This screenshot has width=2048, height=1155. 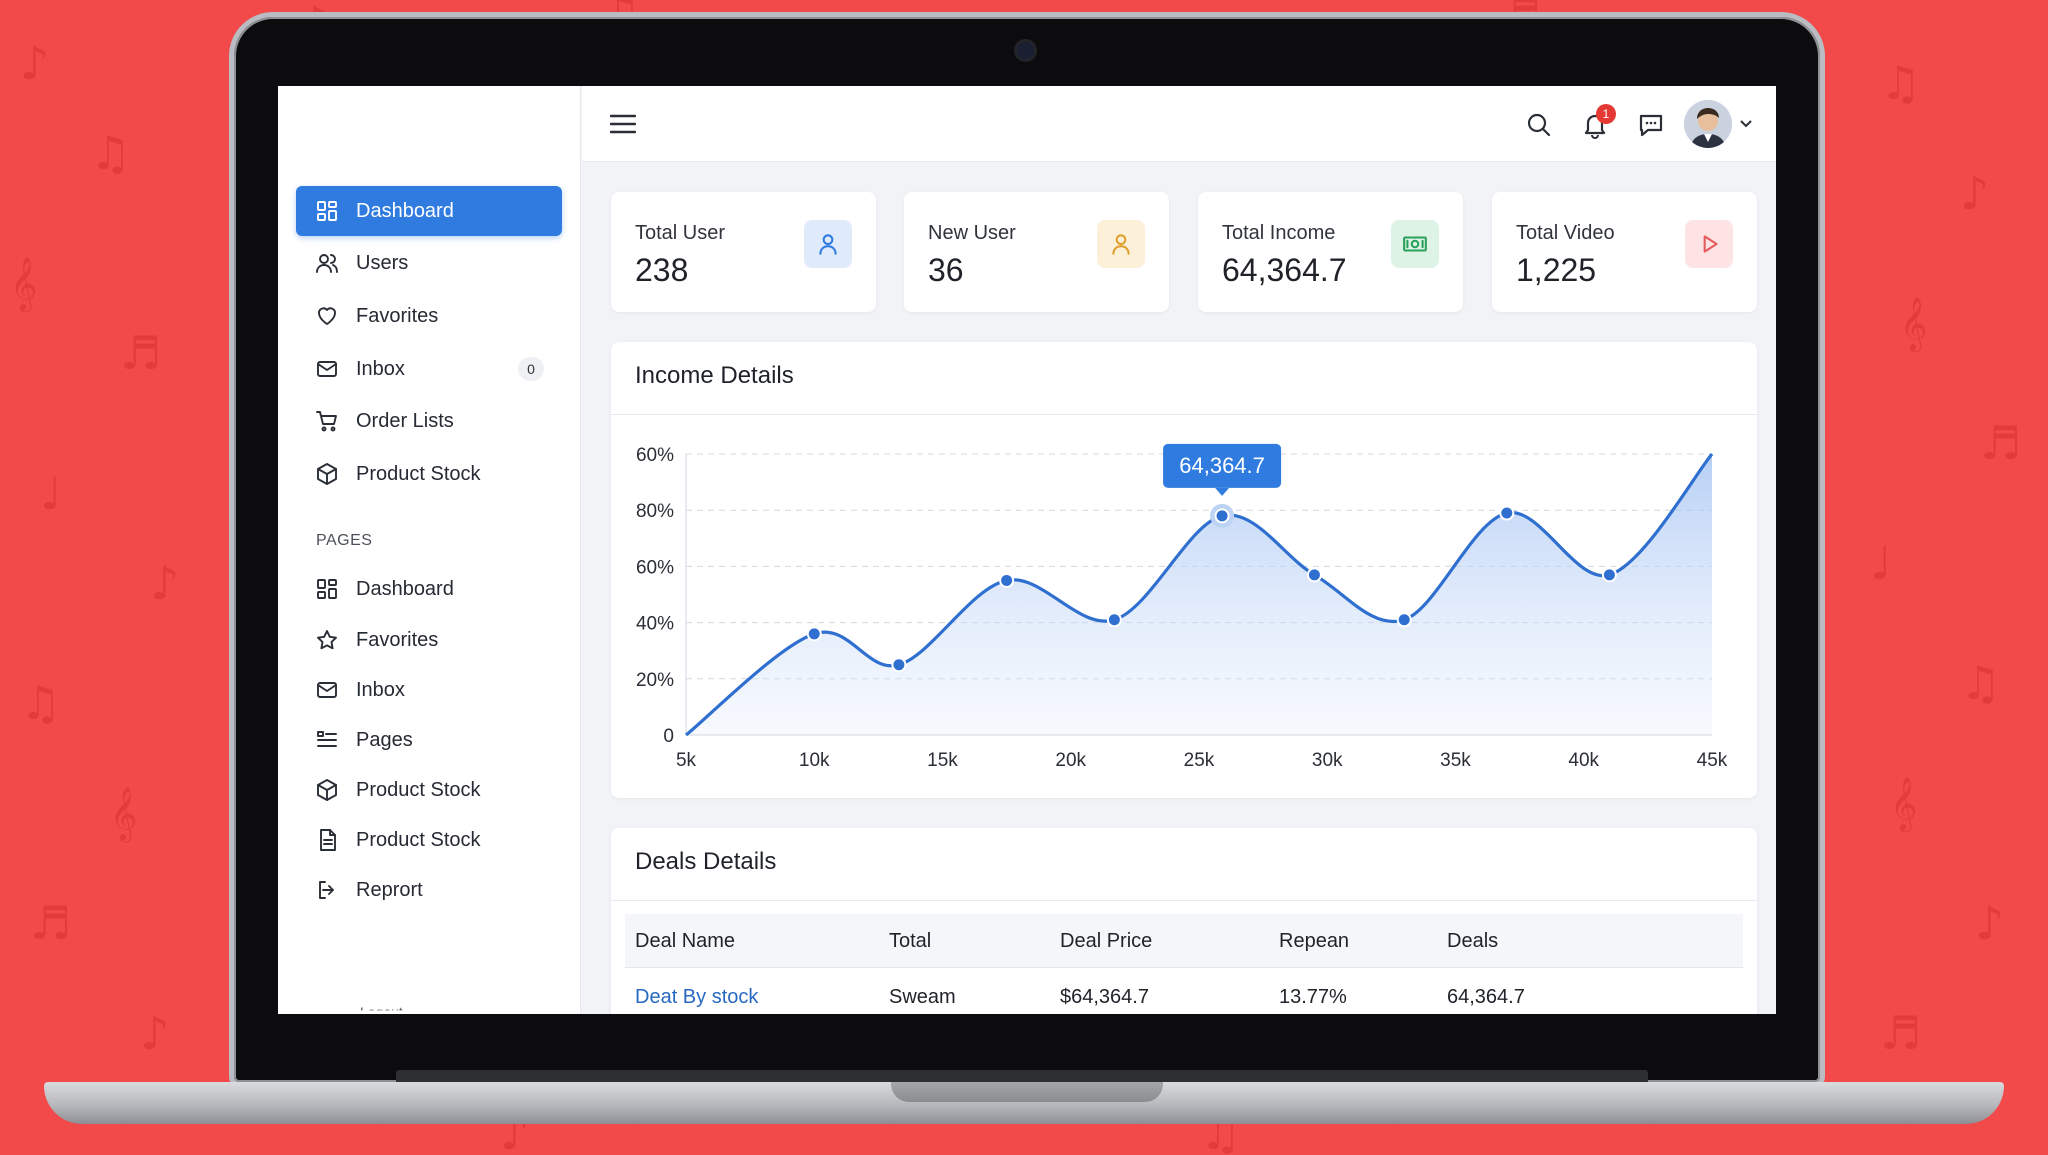 I want to click on notification-bell-icon: 1, so click(x=1598, y=122).